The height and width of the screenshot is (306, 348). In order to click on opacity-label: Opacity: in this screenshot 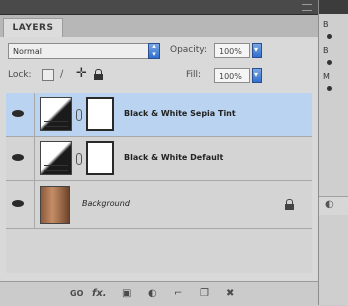, I will do `click(188, 50)`.